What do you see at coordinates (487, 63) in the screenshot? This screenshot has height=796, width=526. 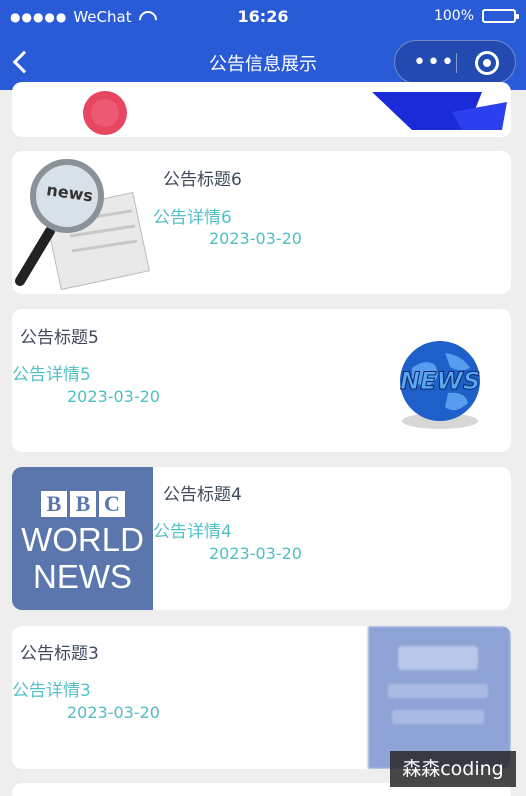 I see `close-target-icon` at bounding box center [487, 63].